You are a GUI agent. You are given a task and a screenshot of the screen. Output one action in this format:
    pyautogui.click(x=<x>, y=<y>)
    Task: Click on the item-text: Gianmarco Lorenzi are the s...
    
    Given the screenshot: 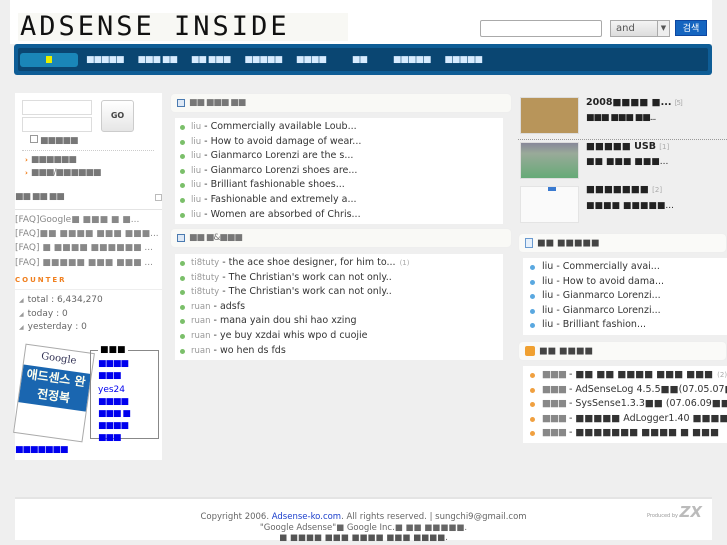 What is the action you would take?
    pyautogui.click(x=282, y=156)
    